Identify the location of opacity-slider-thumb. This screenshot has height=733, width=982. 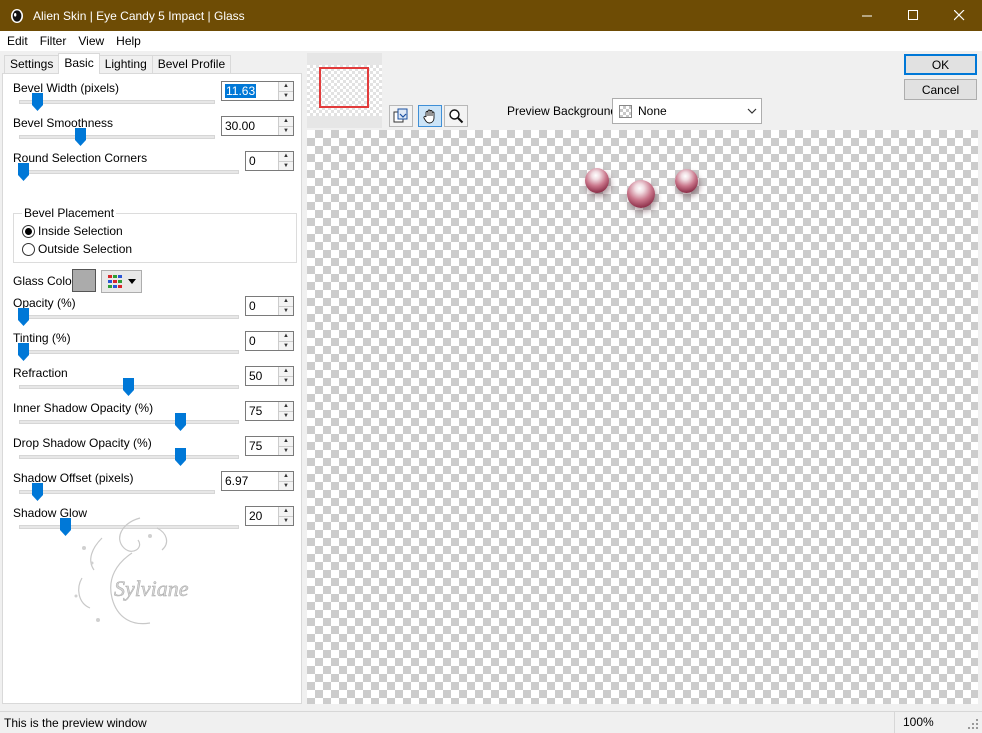
(23, 317).